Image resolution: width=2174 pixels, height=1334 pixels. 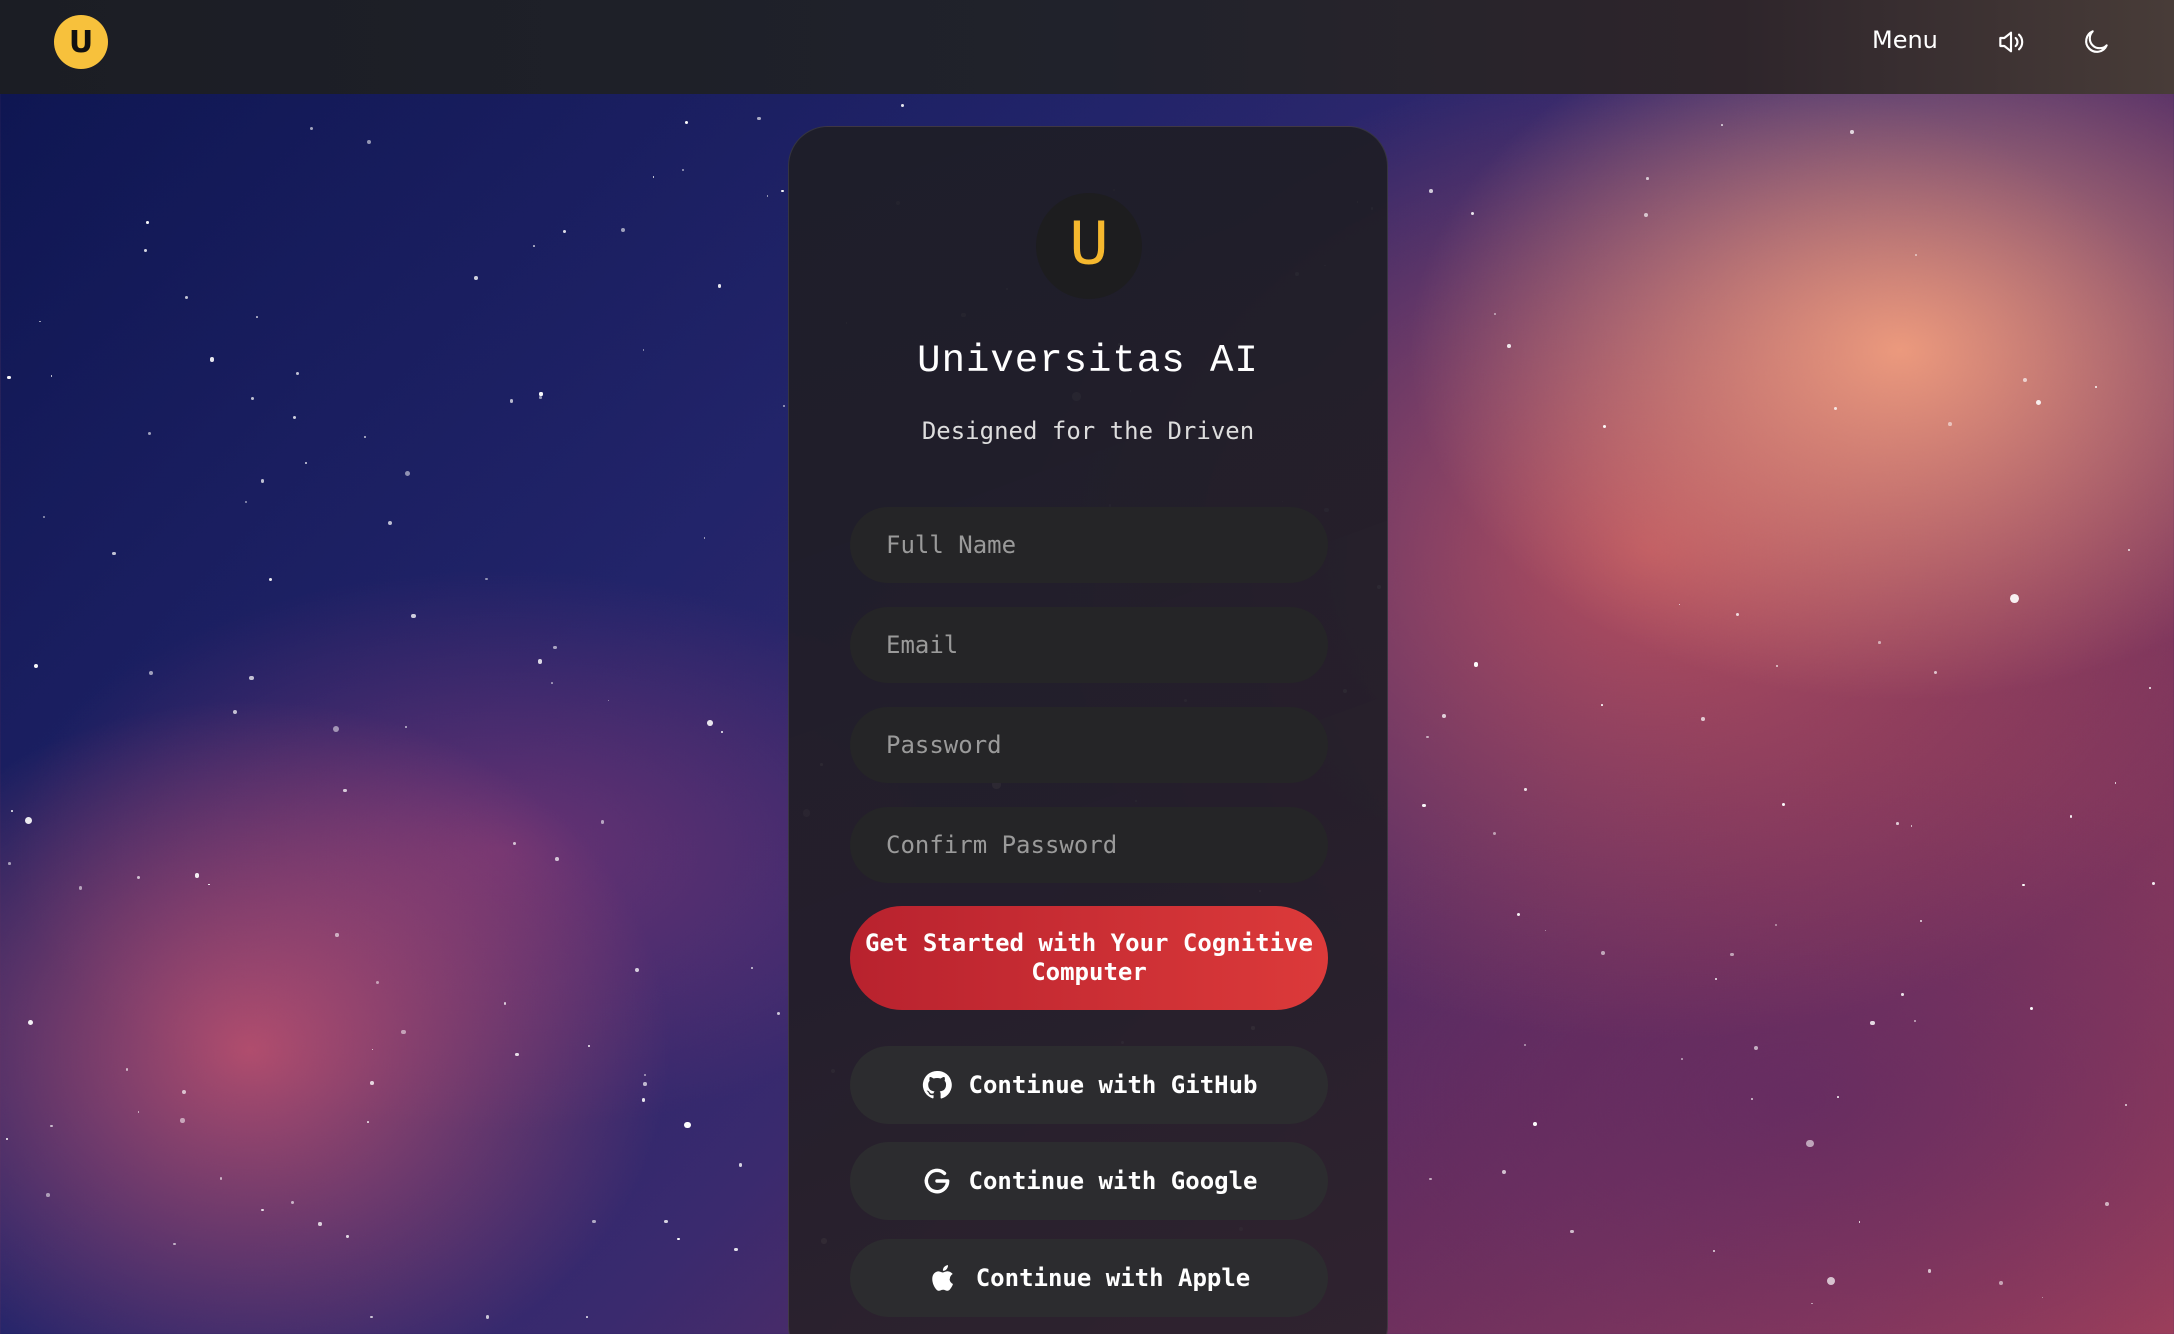 I want to click on speaker-icon, so click(x=2011, y=42).